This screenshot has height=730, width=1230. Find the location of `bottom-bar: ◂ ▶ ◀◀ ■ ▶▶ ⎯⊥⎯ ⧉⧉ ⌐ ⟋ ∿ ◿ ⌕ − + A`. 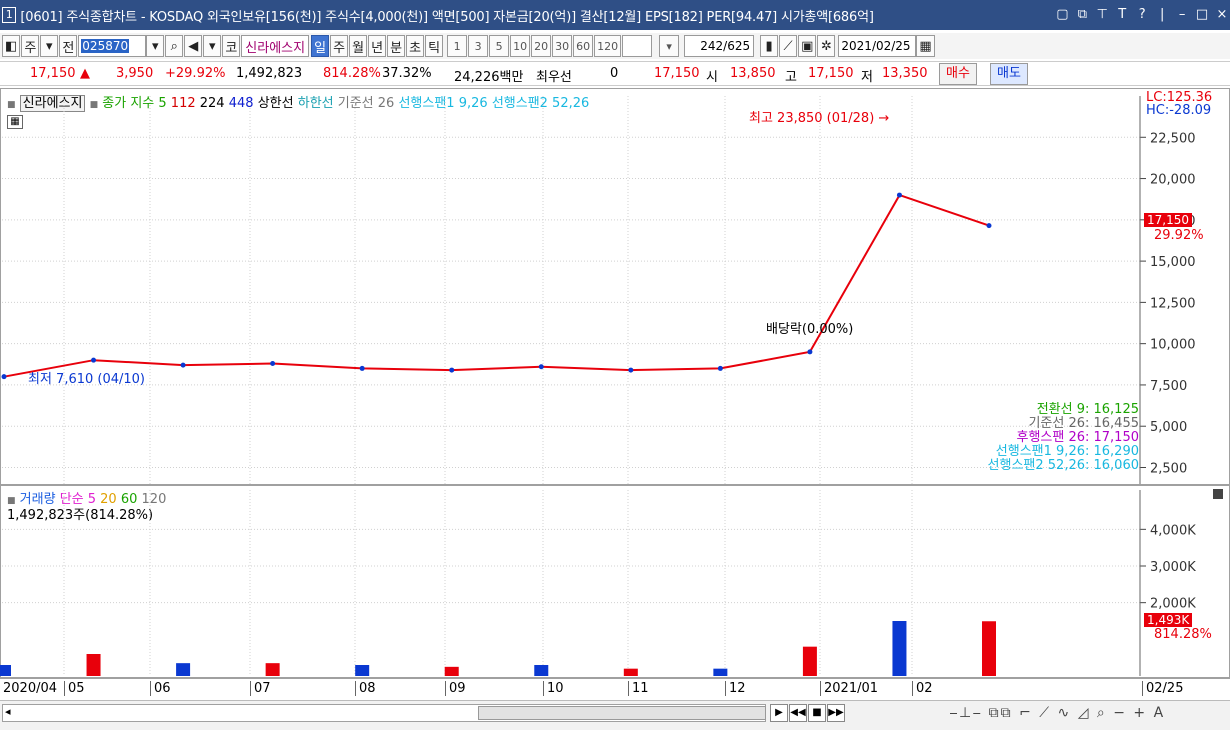

bottom-bar: ◂ ▶ ◀◀ ■ ▶▶ ⎯⊥⎯ ⧉⧉ ⌐ ⟋ ∿ ◿ ⌕ − + A is located at coordinates (615, 715).